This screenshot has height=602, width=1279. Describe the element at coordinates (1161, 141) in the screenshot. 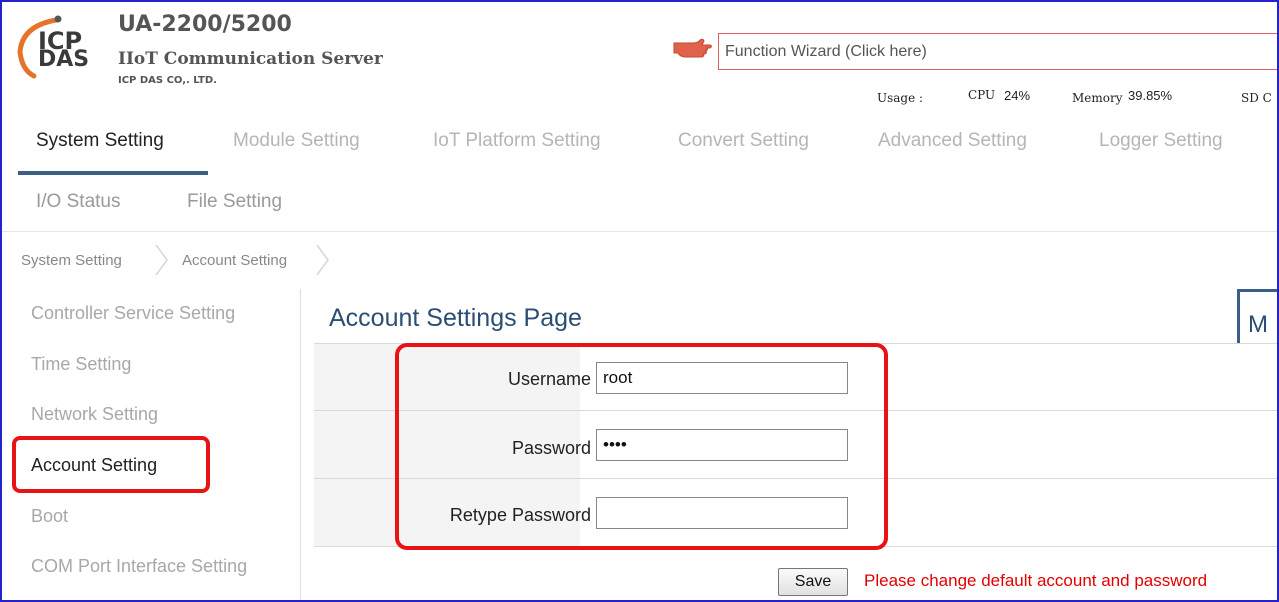

I see `nav-logger-setting: Logger Setting` at that location.